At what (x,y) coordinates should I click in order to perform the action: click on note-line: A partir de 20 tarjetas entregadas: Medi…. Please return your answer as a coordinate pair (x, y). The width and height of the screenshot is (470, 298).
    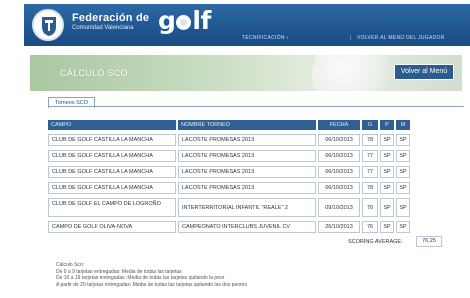
    Looking at the image, I should click on (151, 284).